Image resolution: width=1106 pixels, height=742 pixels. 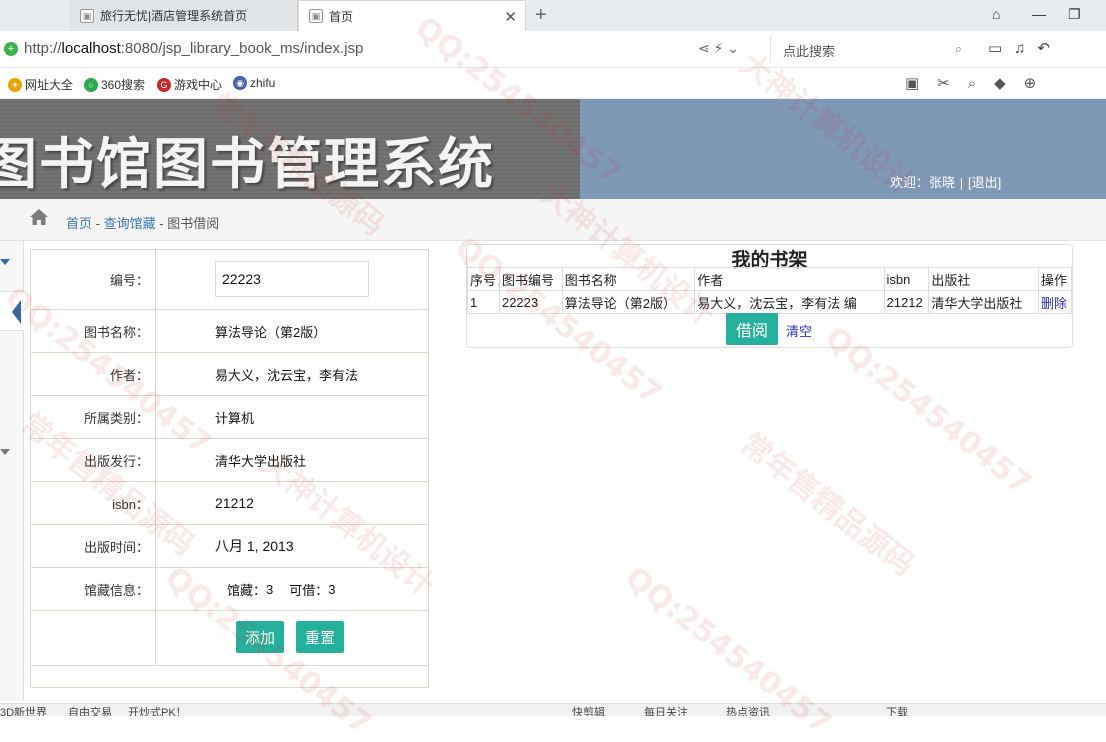 I want to click on status-item: 每日关注, so click(x=666, y=710).